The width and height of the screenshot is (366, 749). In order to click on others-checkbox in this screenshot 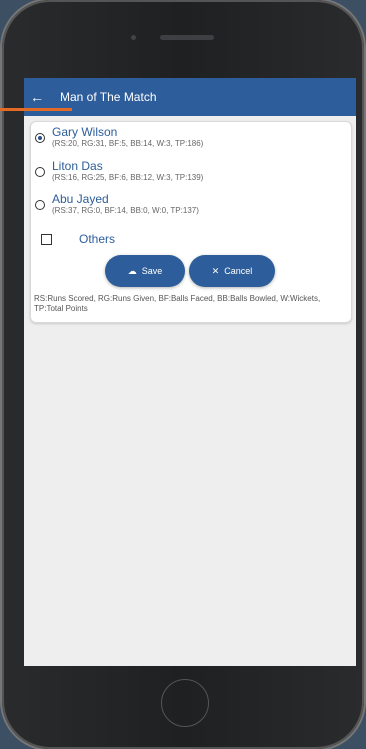, I will do `click(46, 239)`.